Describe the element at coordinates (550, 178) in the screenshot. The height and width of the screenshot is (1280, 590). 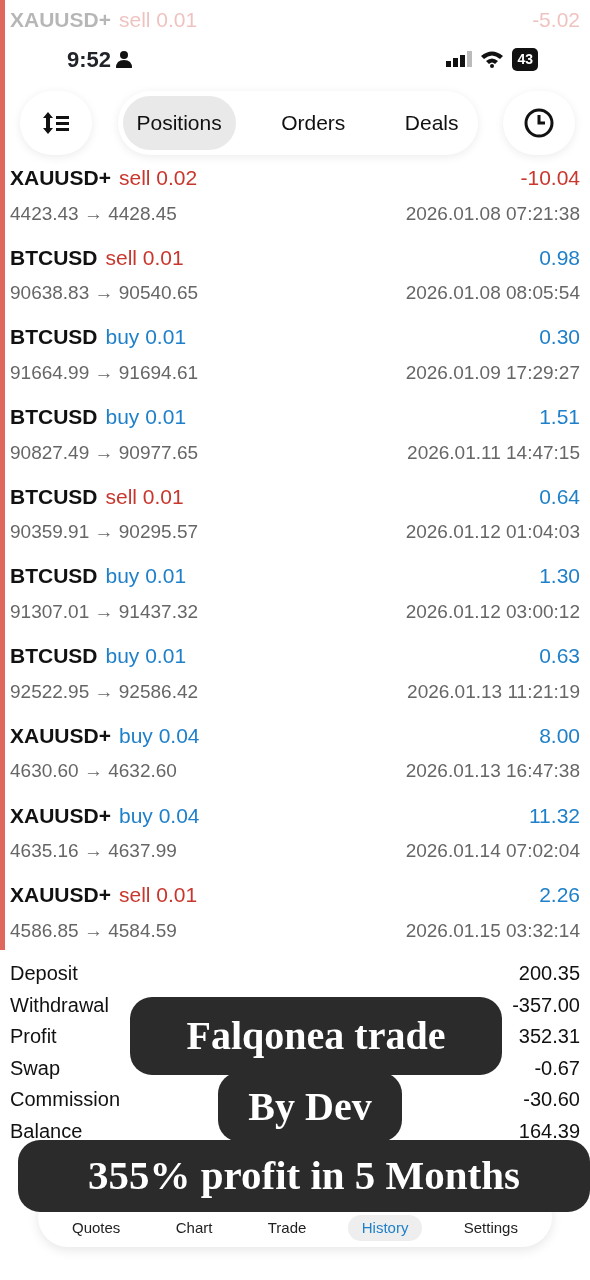
I see `profit-value: -10.04` at that location.